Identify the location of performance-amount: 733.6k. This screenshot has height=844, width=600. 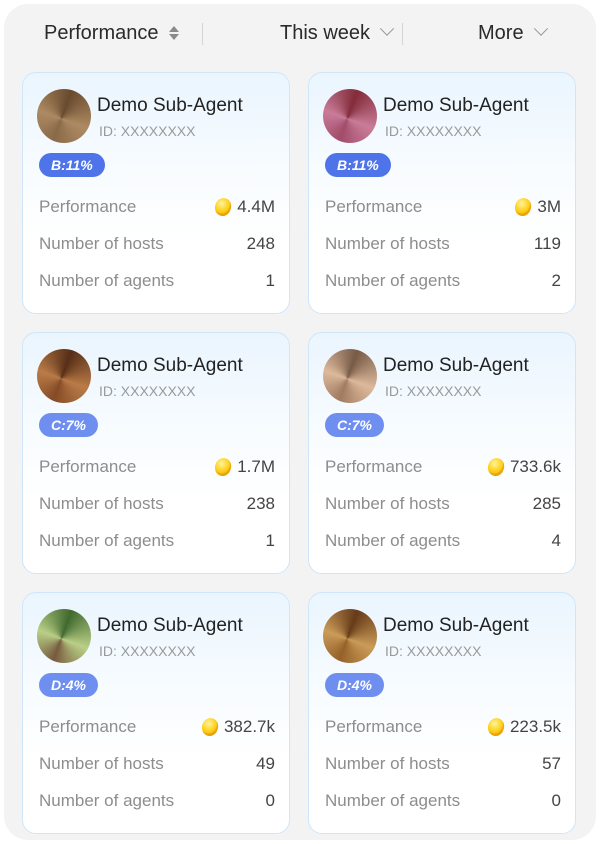
(535, 466).